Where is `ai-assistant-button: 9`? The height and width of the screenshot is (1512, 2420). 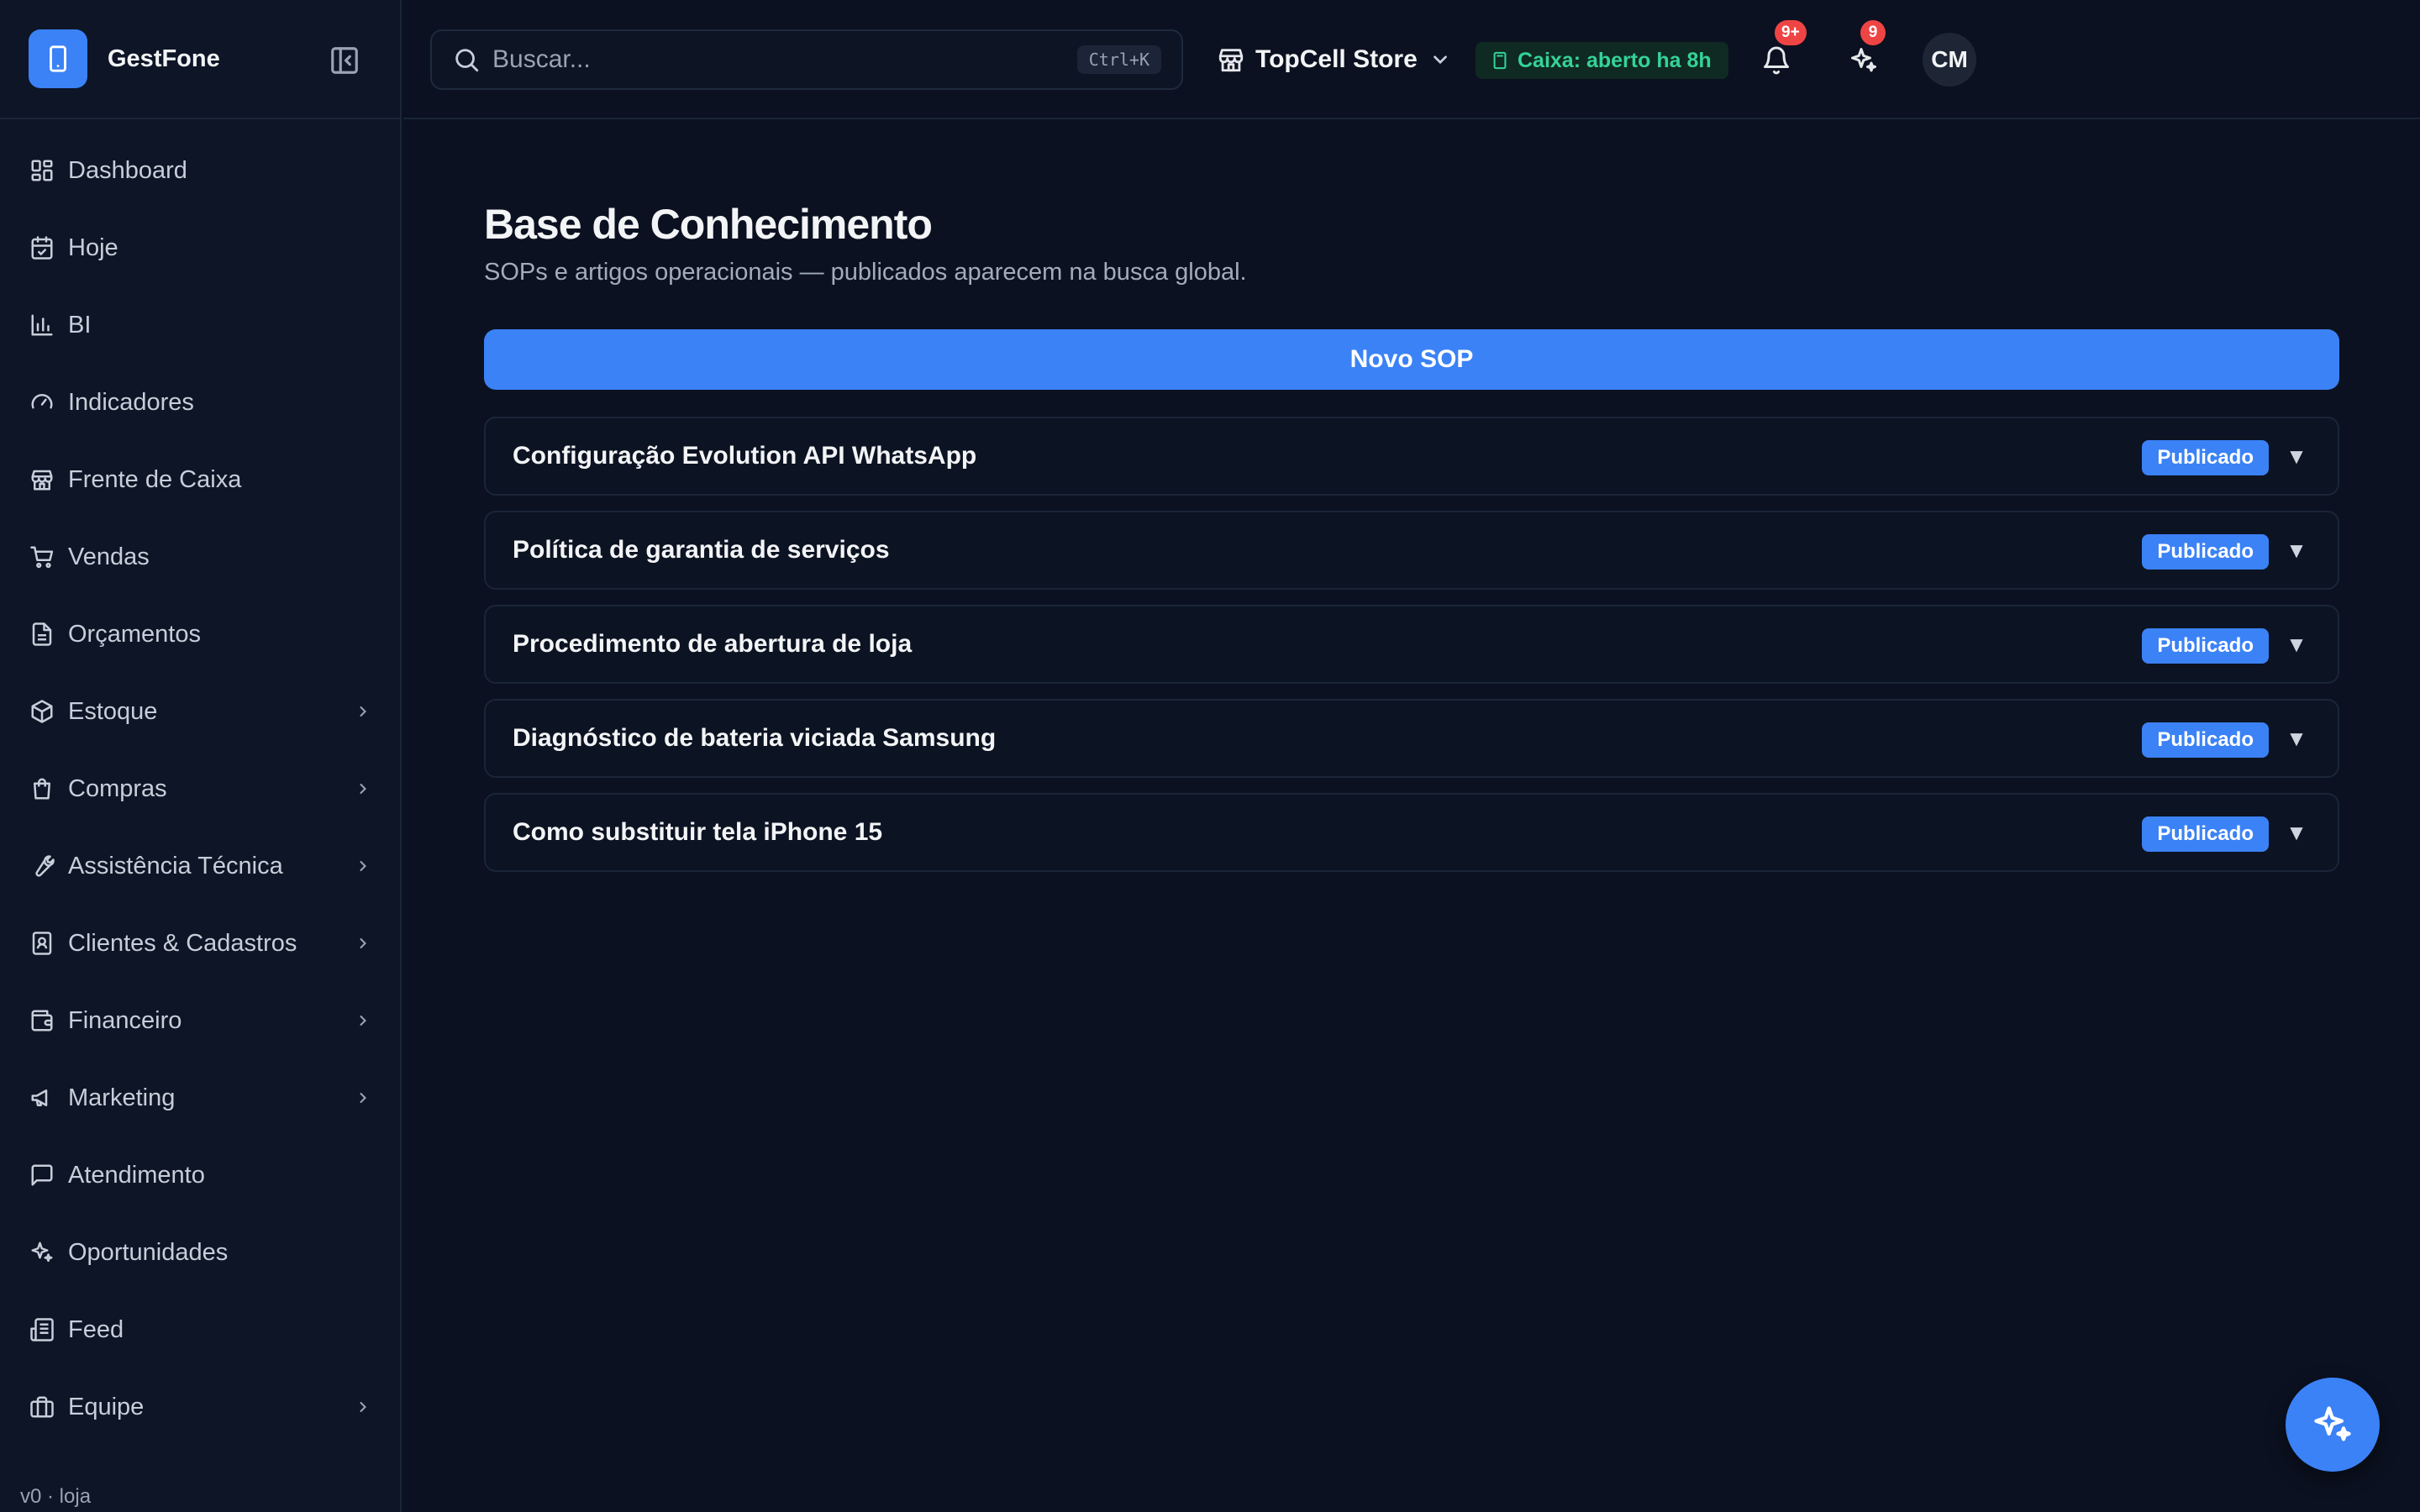
ai-assistant-button: 9 is located at coordinates (1863, 52).